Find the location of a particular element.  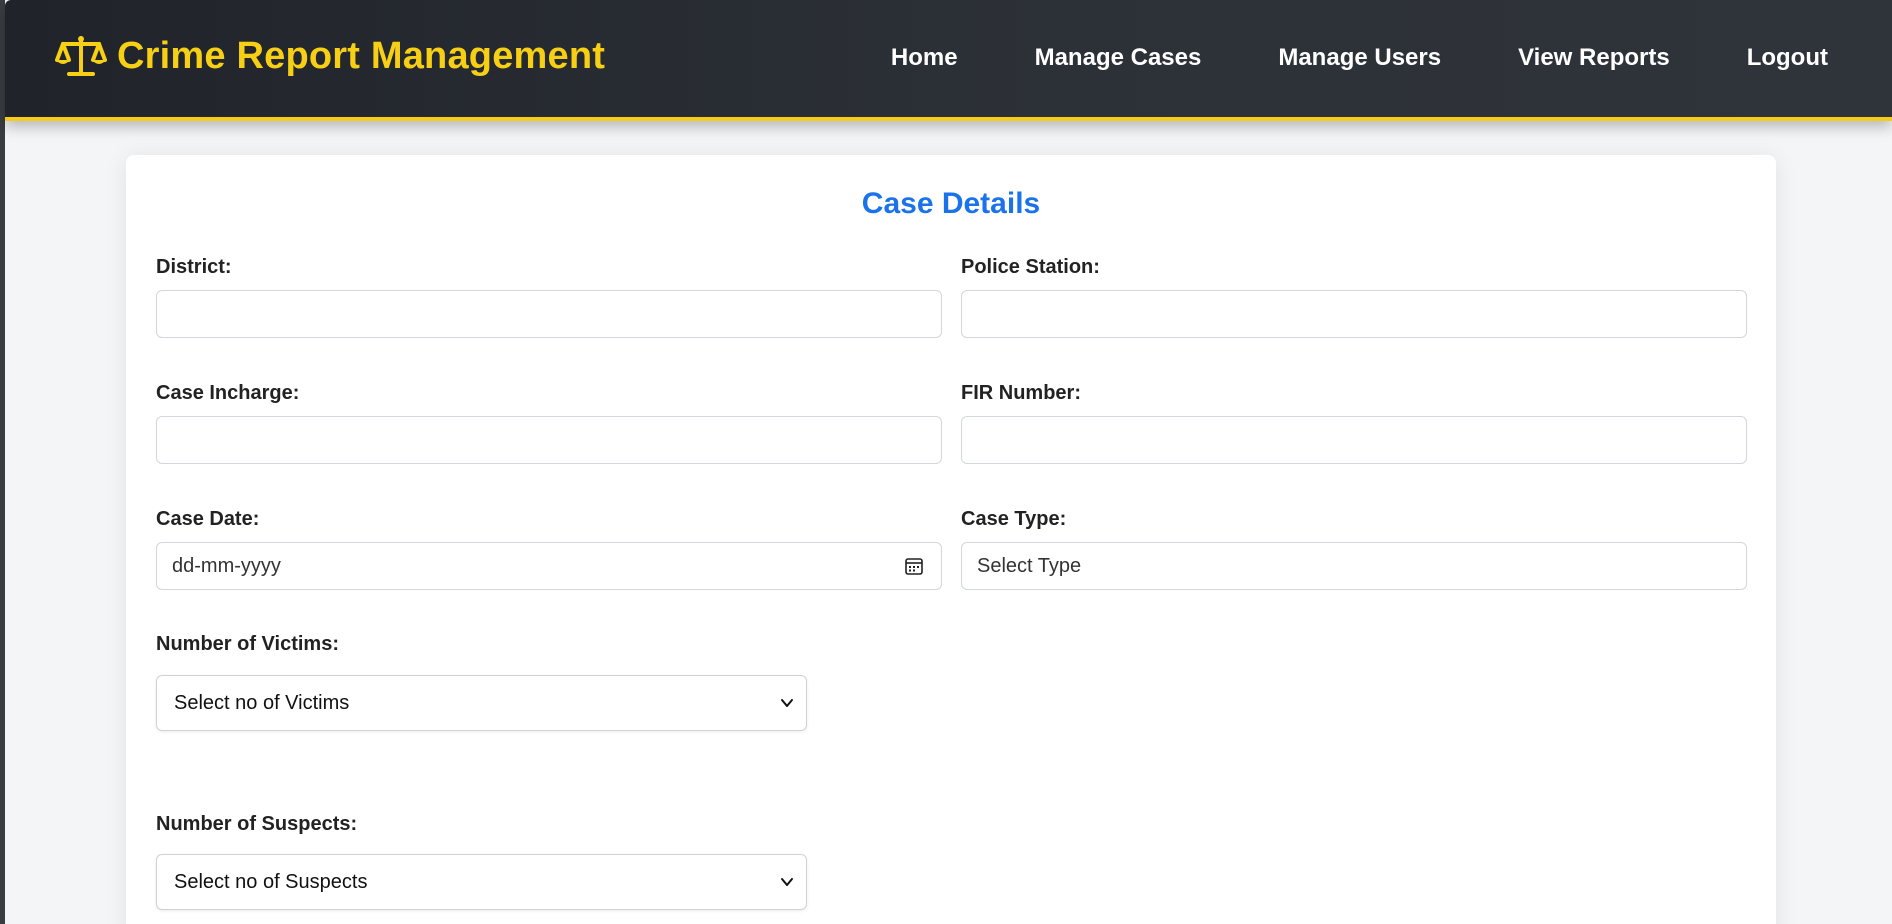

police-station-label: Police Station: is located at coordinates (1030, 267).